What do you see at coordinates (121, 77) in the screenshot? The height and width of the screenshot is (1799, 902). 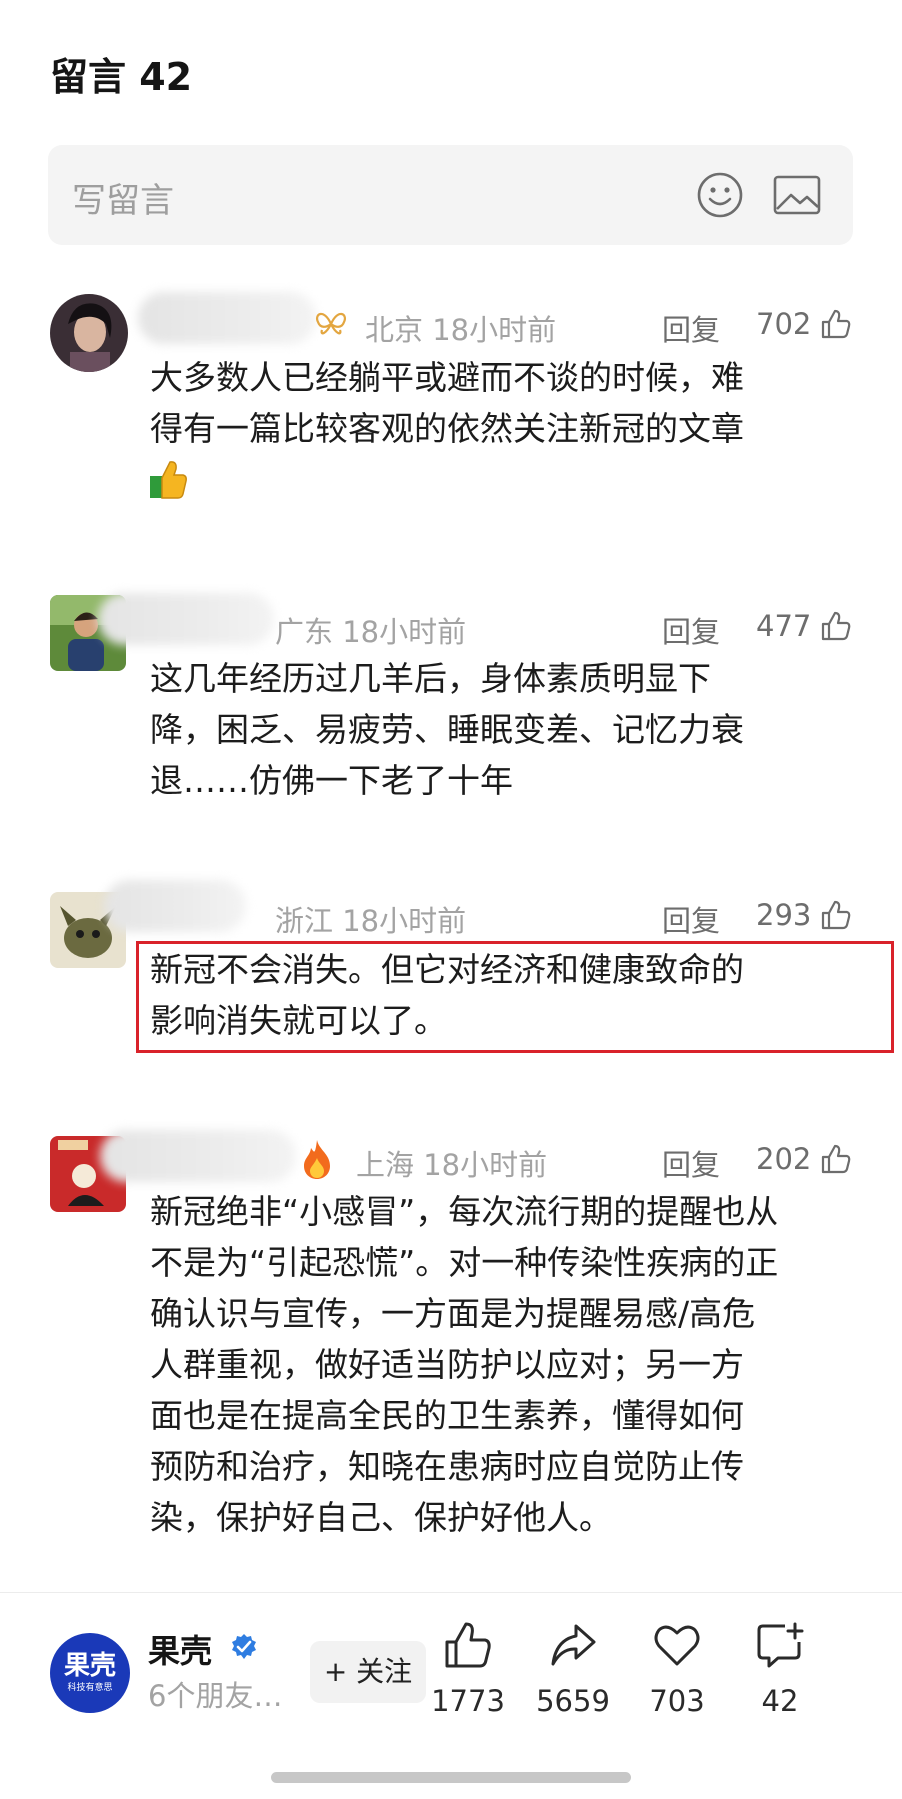 I see `page-title: 留言 42` at bounding box center [121, 77].